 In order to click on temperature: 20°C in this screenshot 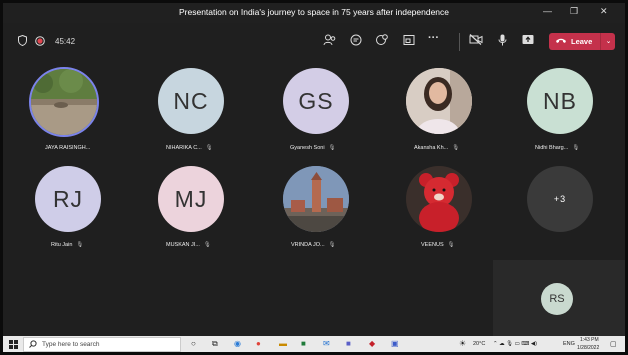, I will do `click(479, 344)`.